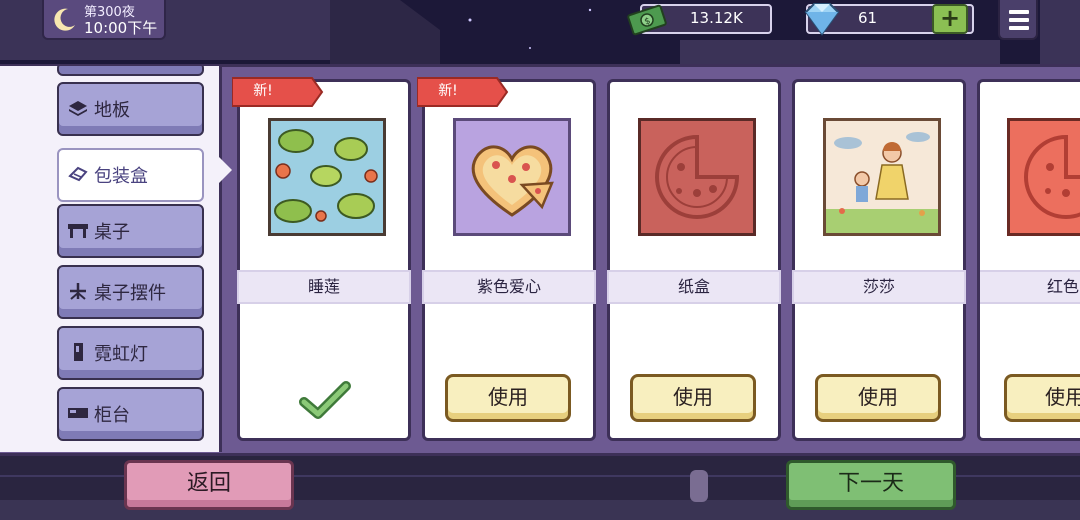  Describe the element at coordinates (1030, 287) in the screenshot. I see `item-name: 红色` at that location.